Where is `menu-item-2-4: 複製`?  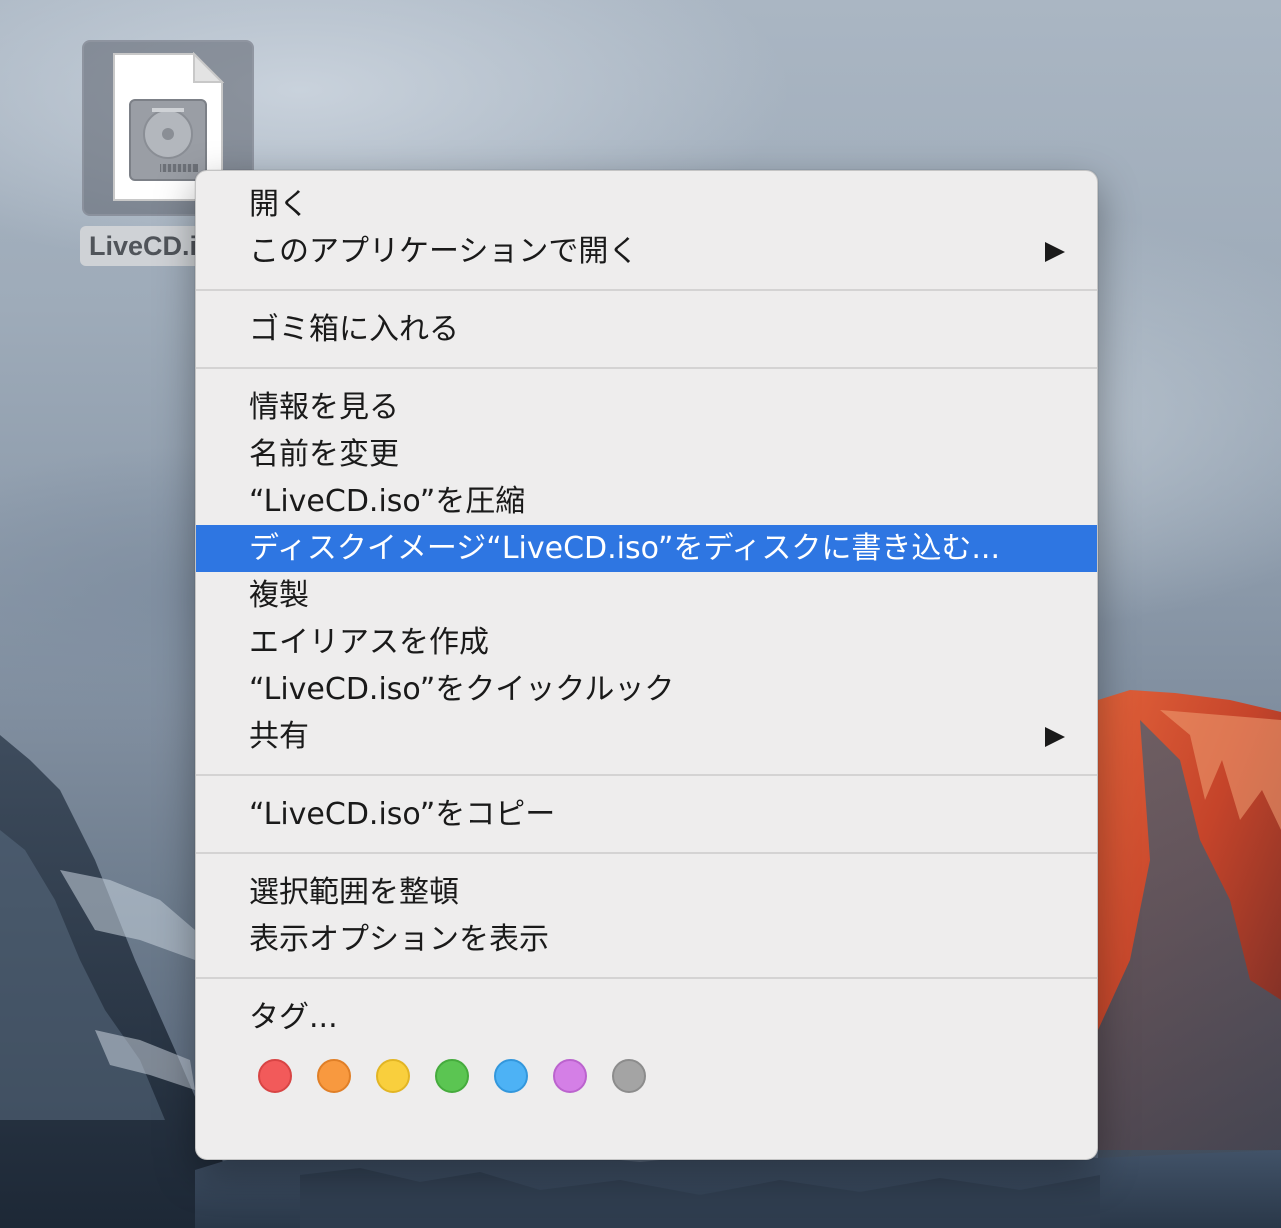
menu-item-2-4: 複製 is located at coordinates (646, 595).